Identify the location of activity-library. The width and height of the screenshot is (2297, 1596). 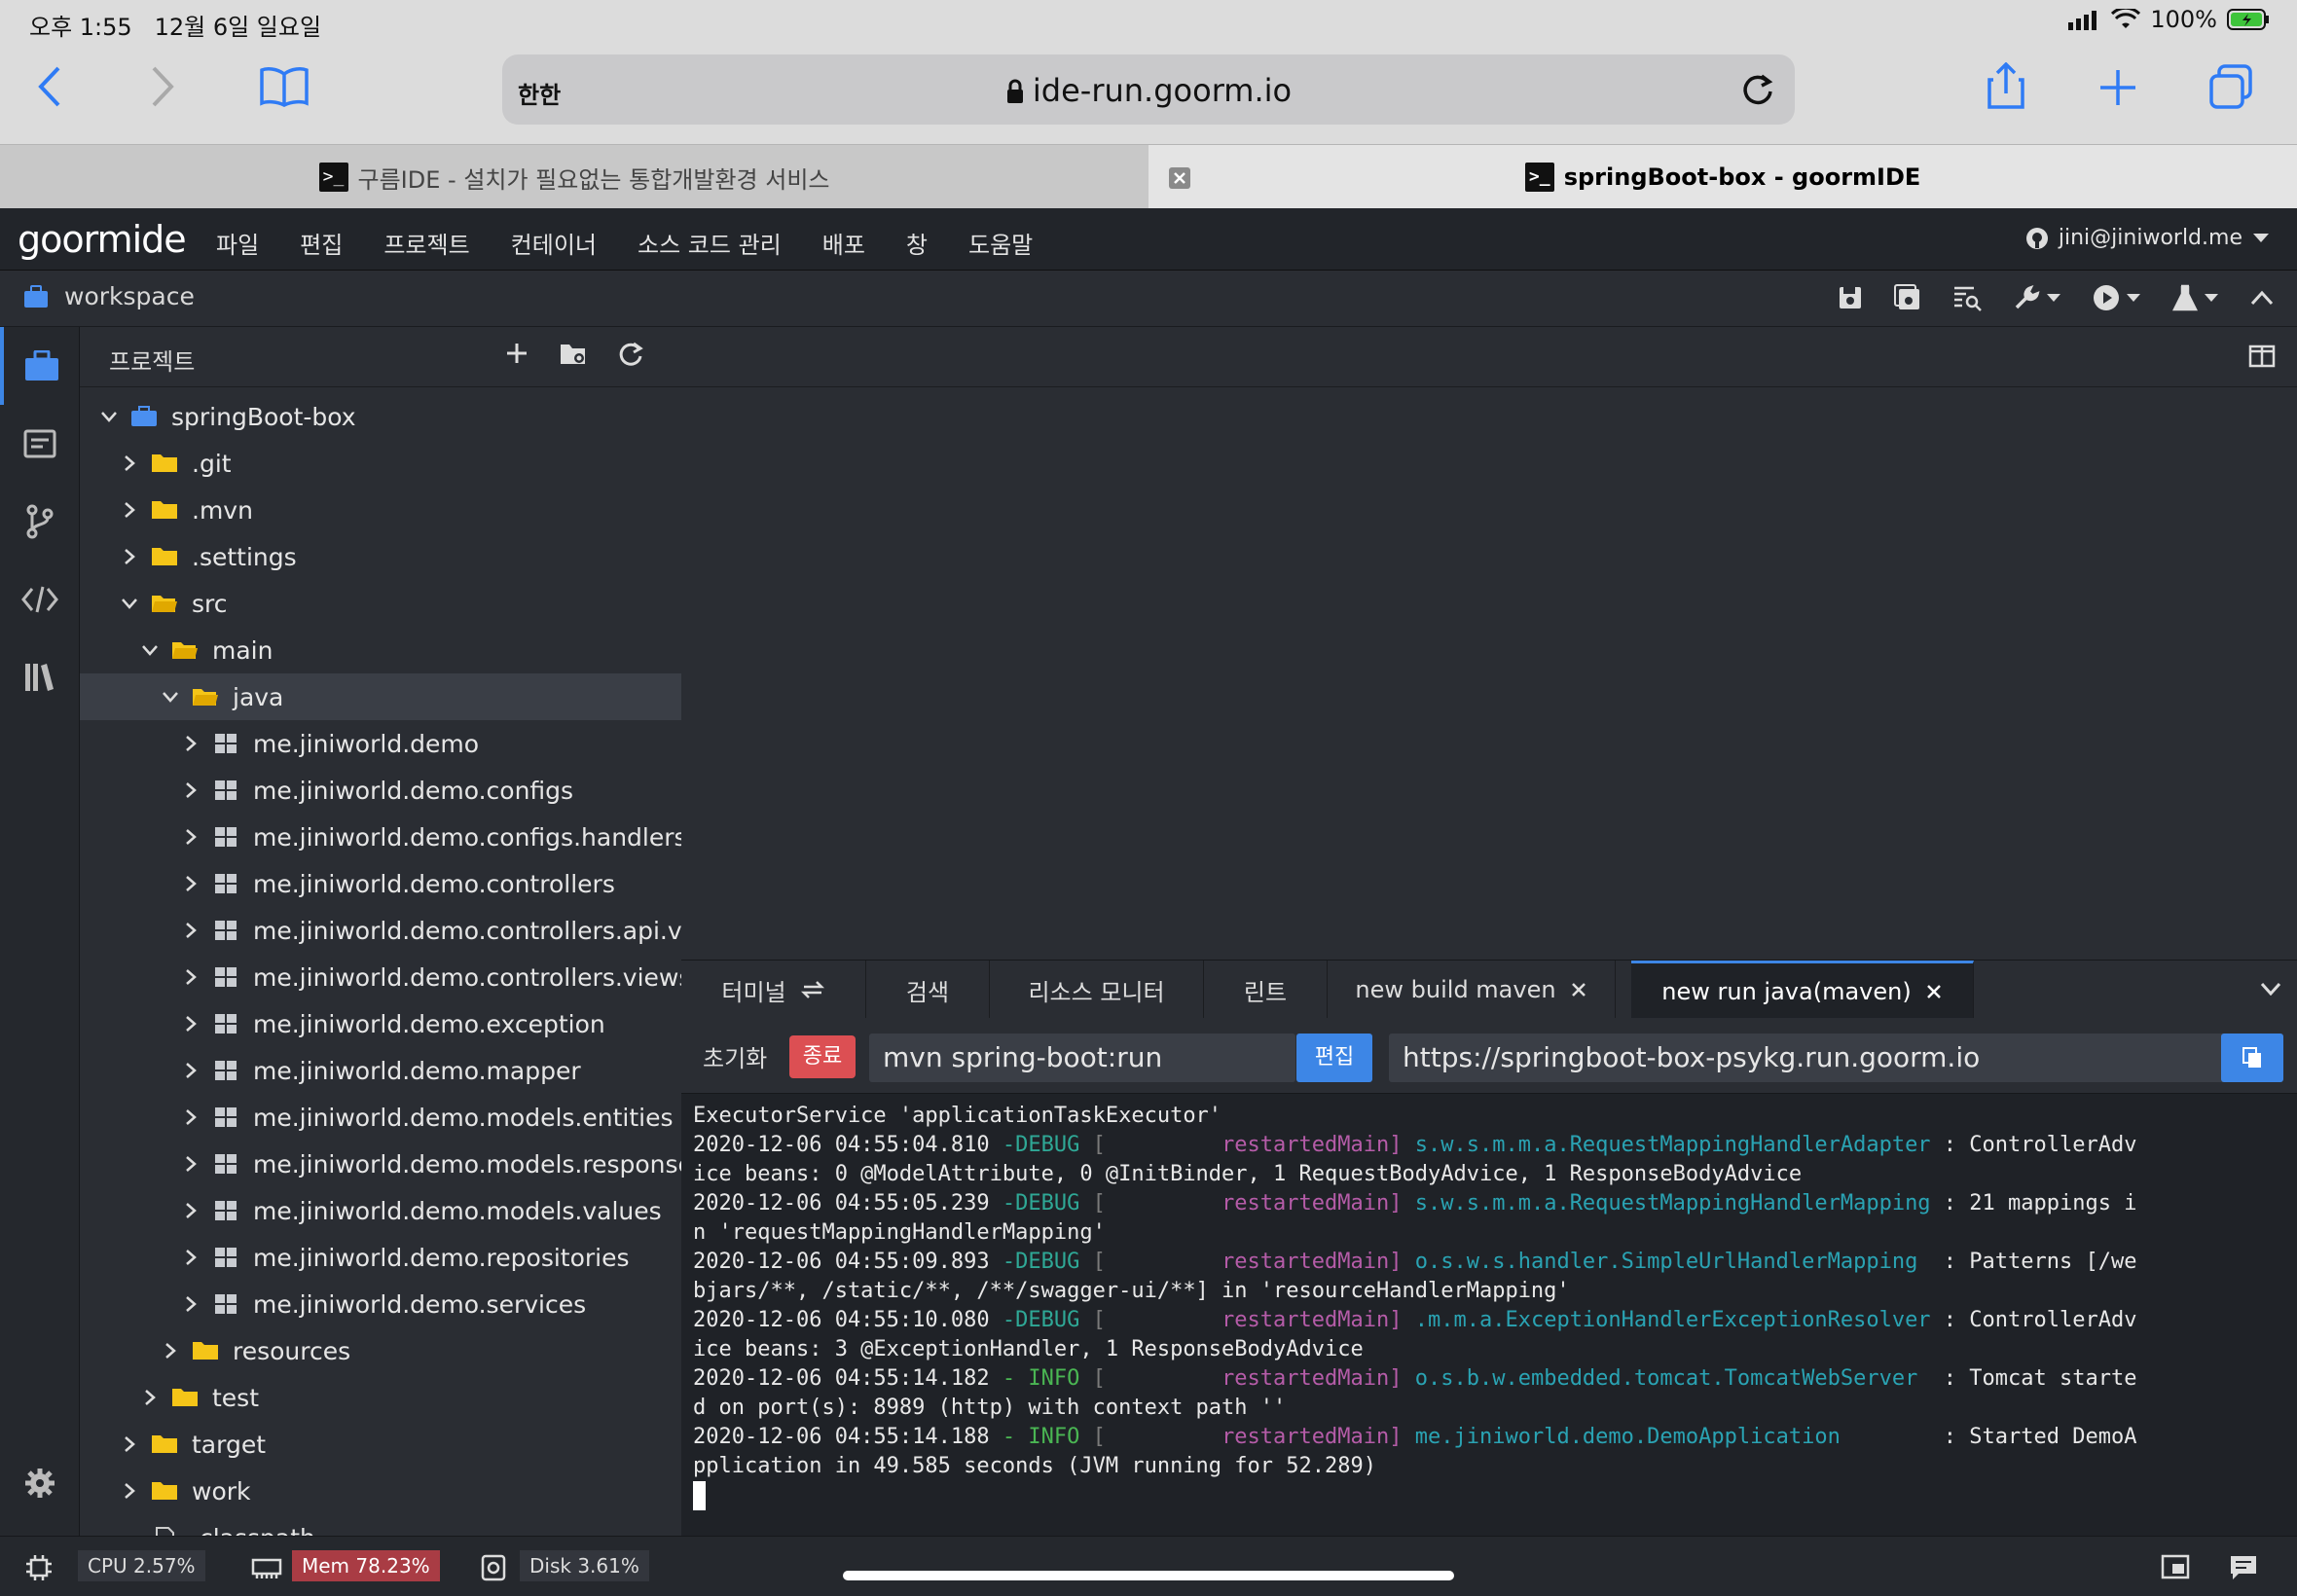
(40, 677).